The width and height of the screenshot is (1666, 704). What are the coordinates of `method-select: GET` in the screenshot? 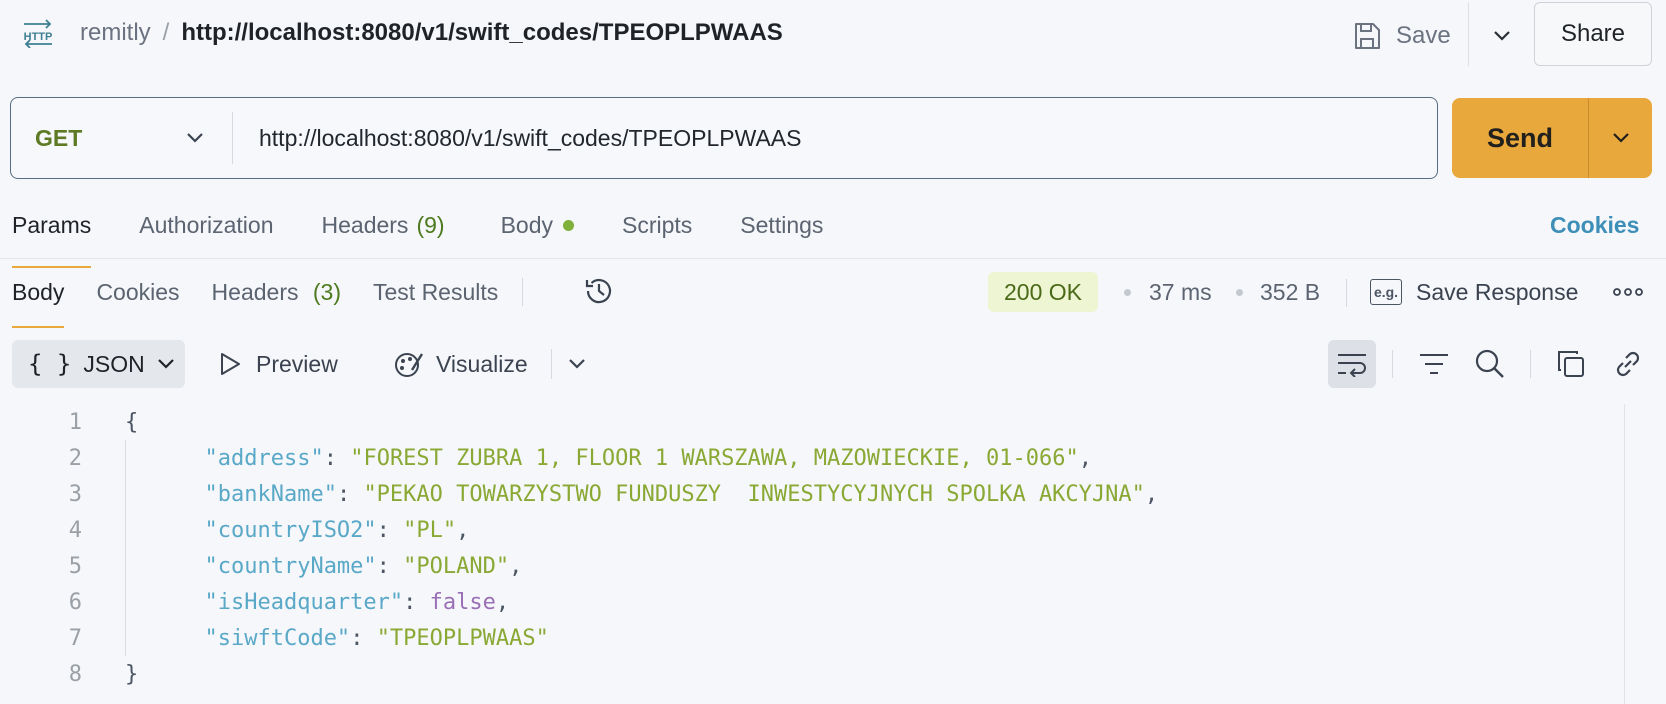 It's located at (58, 138).